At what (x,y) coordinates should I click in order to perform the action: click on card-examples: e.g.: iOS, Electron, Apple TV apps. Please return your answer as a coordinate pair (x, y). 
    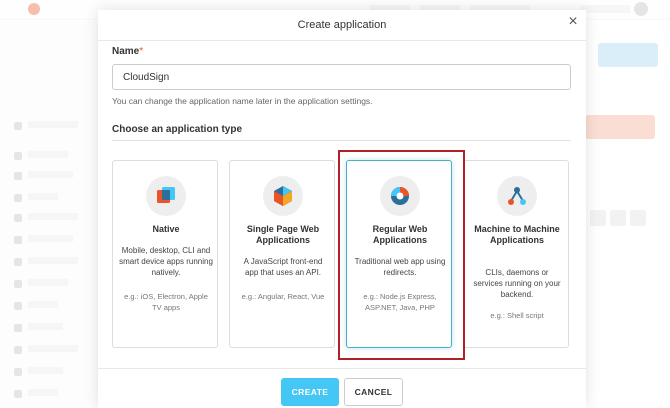
    Looking at the image, I should click on (166, 302).